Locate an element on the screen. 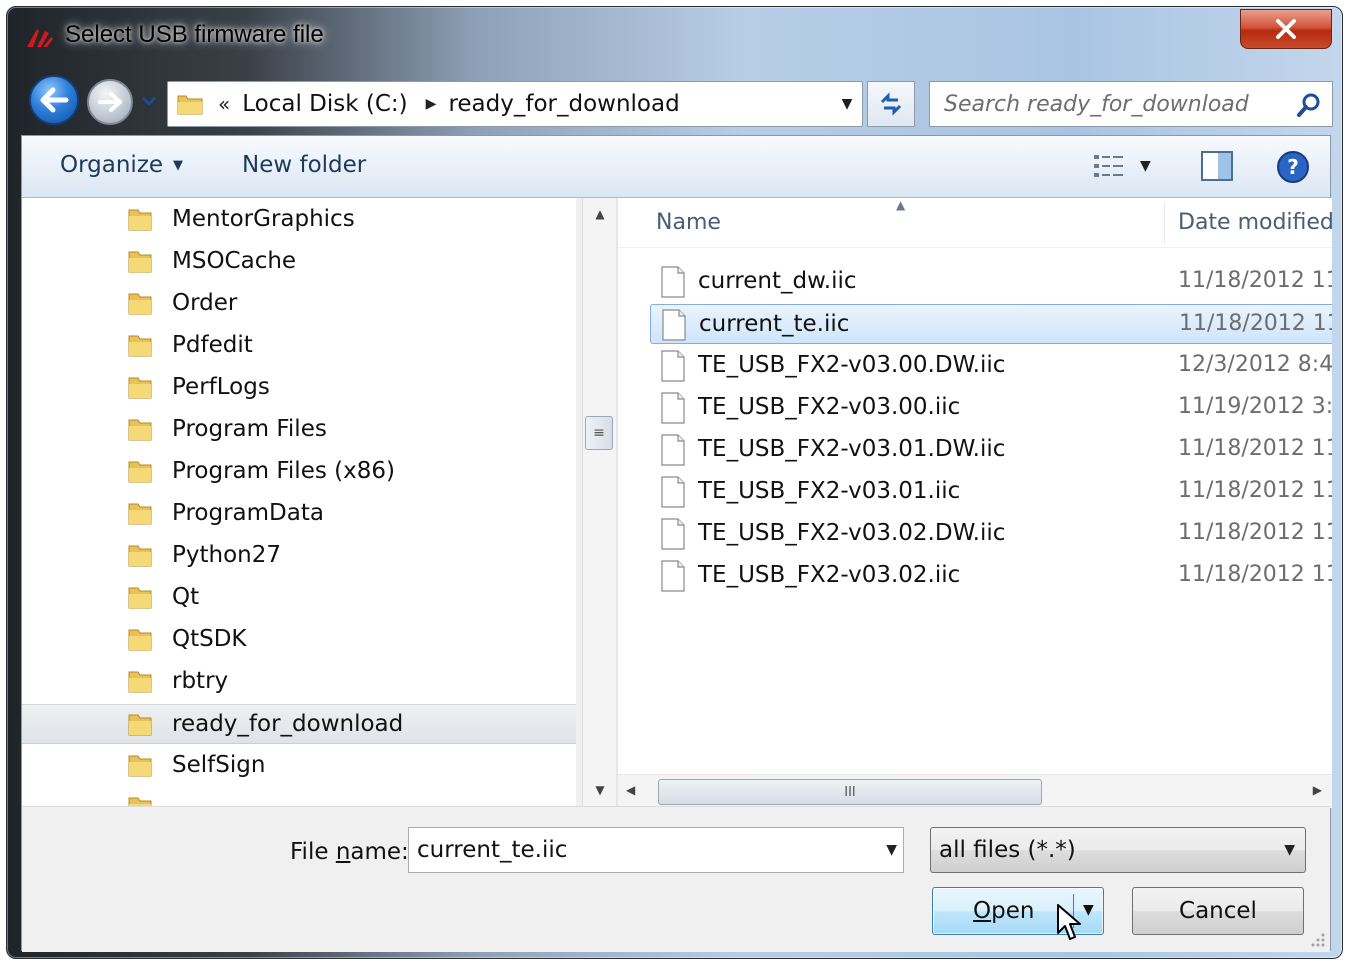 Image resolution: width=1347 pixels, height=963 pixels. preview-pane-icon is located at coordinates (1217, 166).